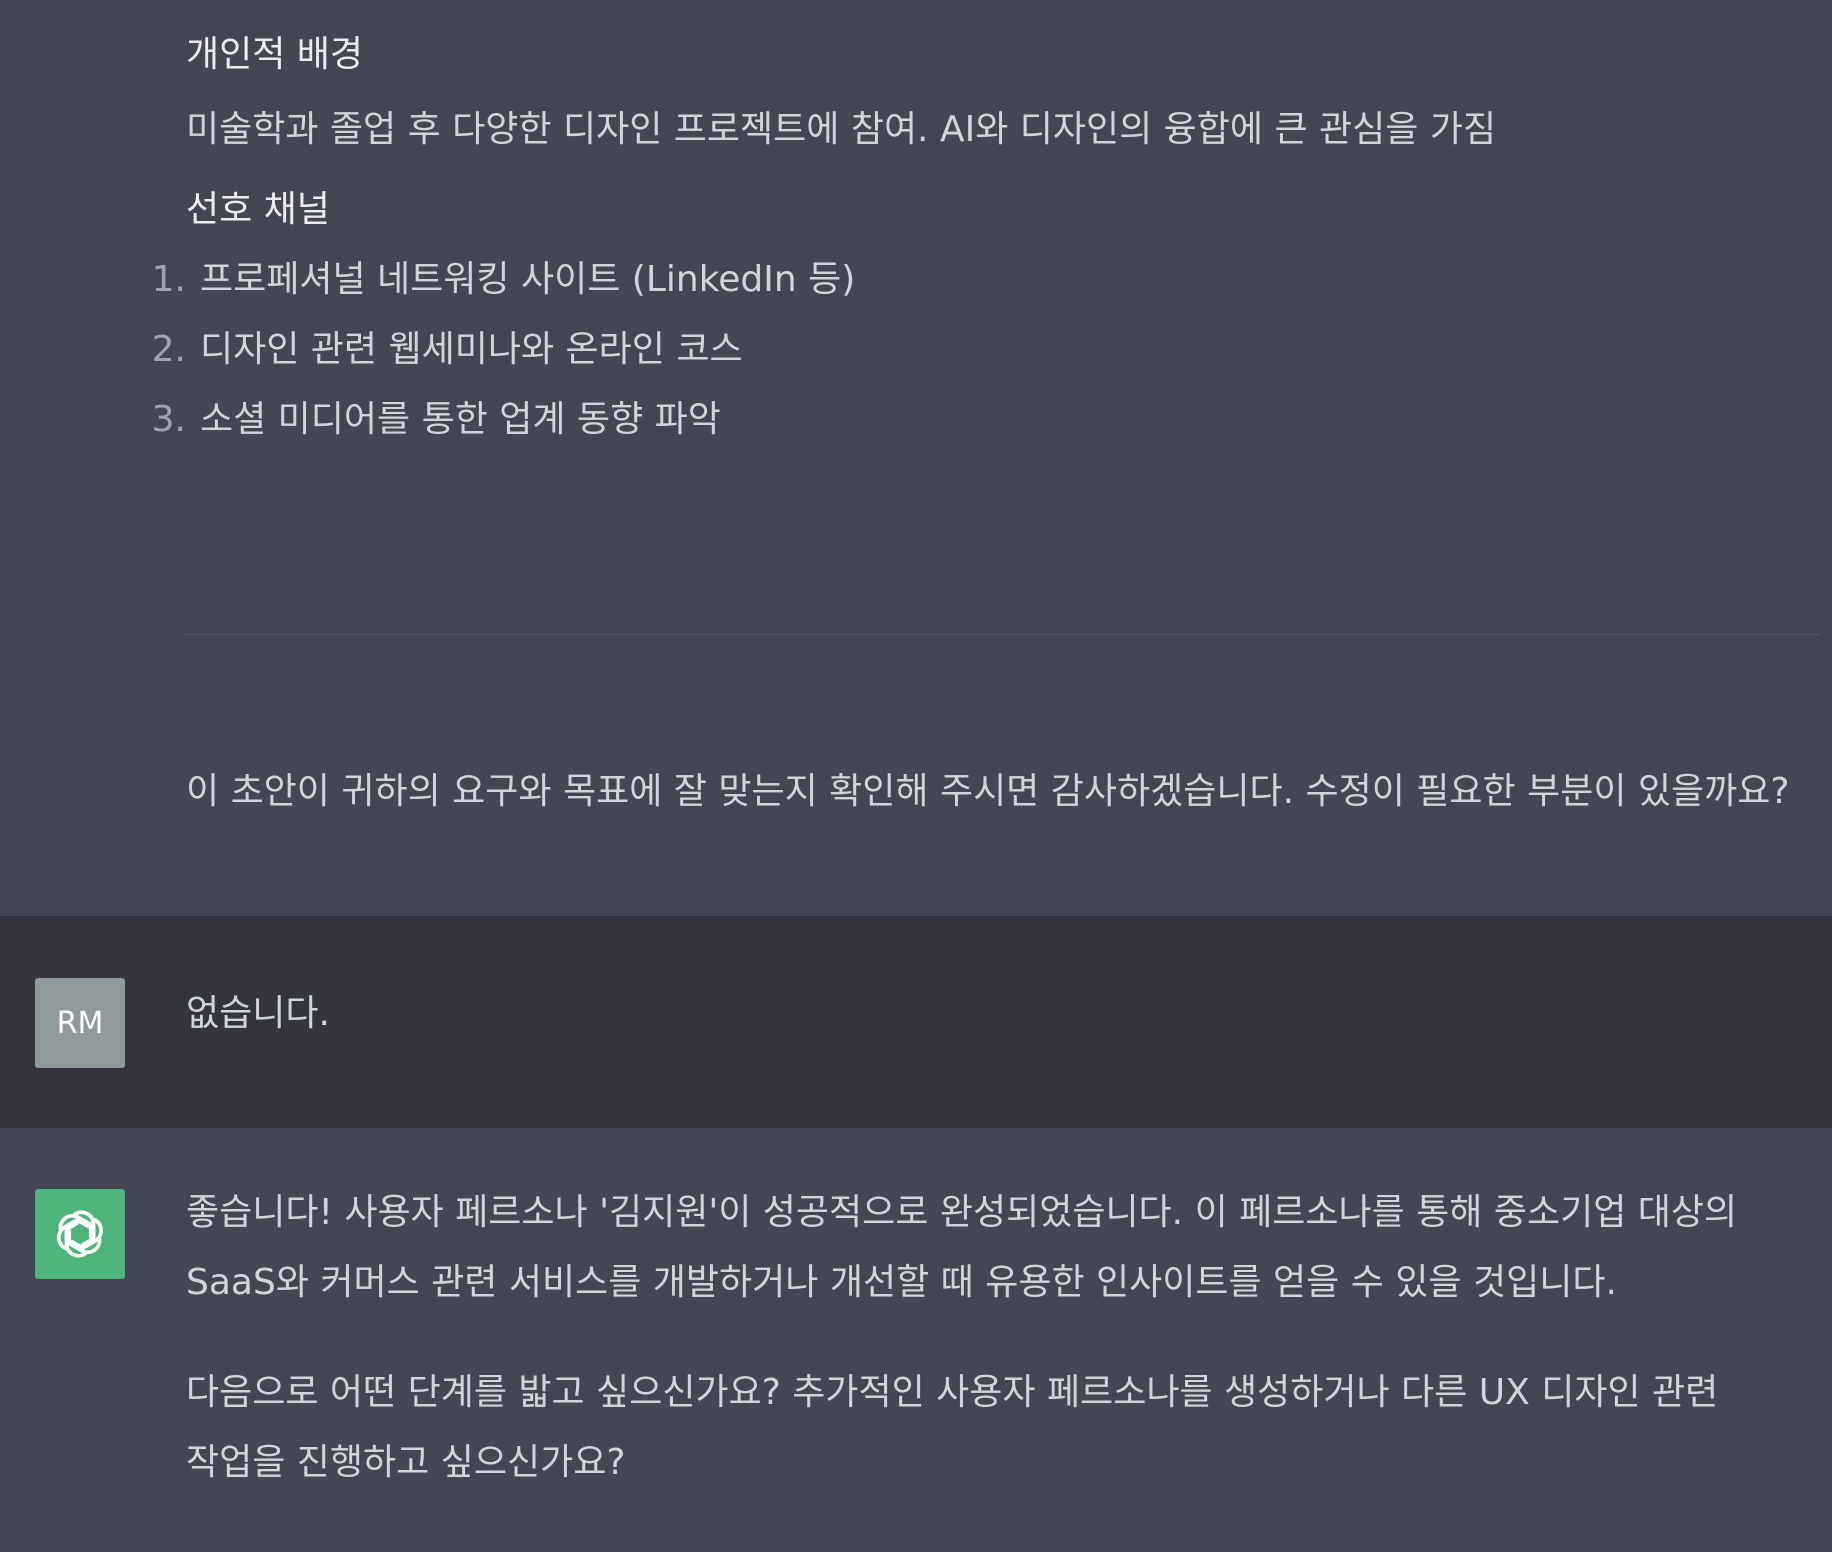  I want to click on avatar-initials: RM, so click(80, 1023).